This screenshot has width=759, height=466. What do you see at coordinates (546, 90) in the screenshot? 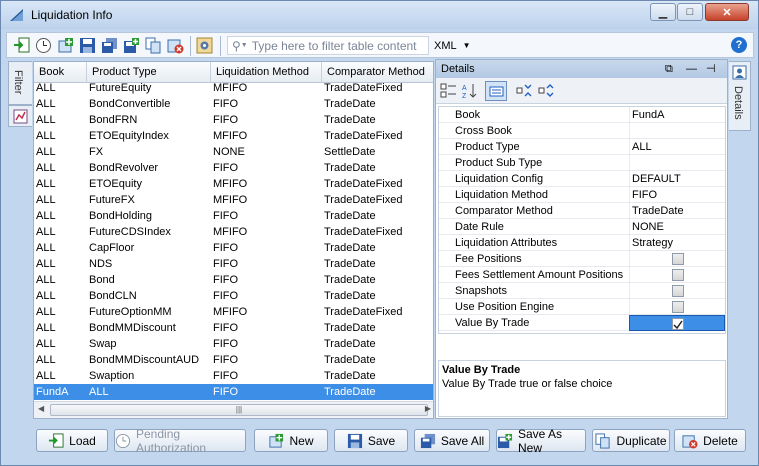
I see `collapse-all-icon` at bounding box center [546, 90].